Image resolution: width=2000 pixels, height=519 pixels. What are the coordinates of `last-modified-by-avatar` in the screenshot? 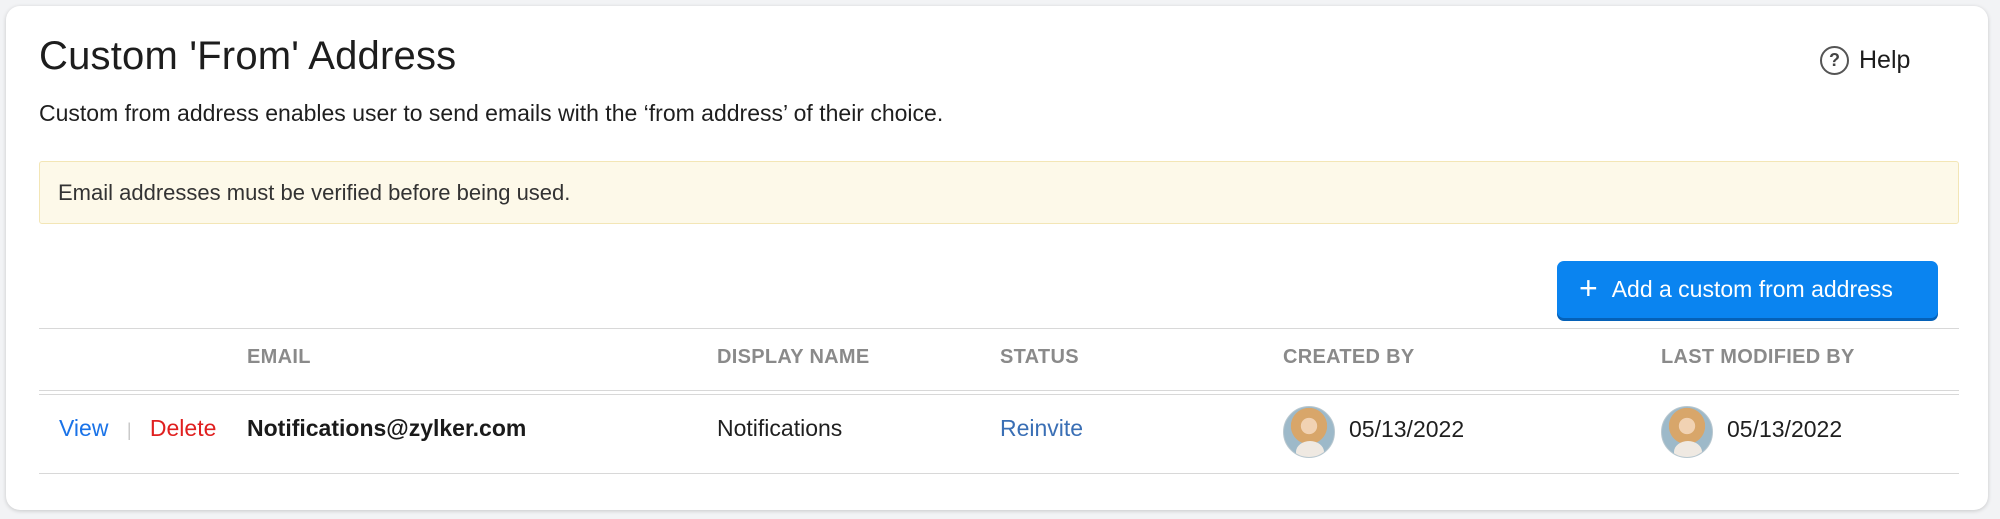 It's located at (1687, 432).